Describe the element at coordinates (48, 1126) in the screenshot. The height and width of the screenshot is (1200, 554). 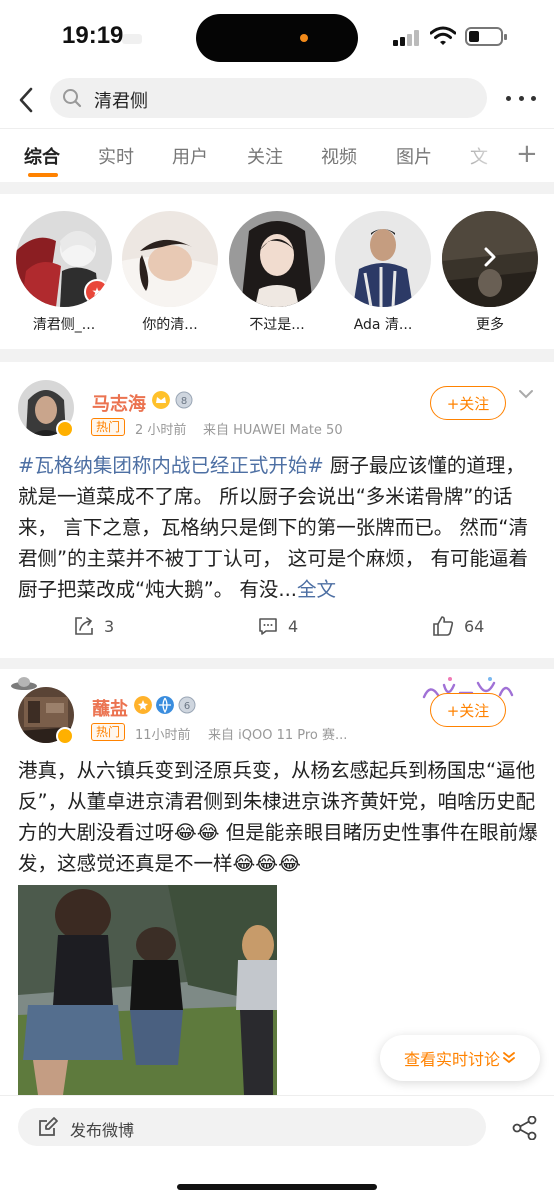
I see `edit-icon` at that location.